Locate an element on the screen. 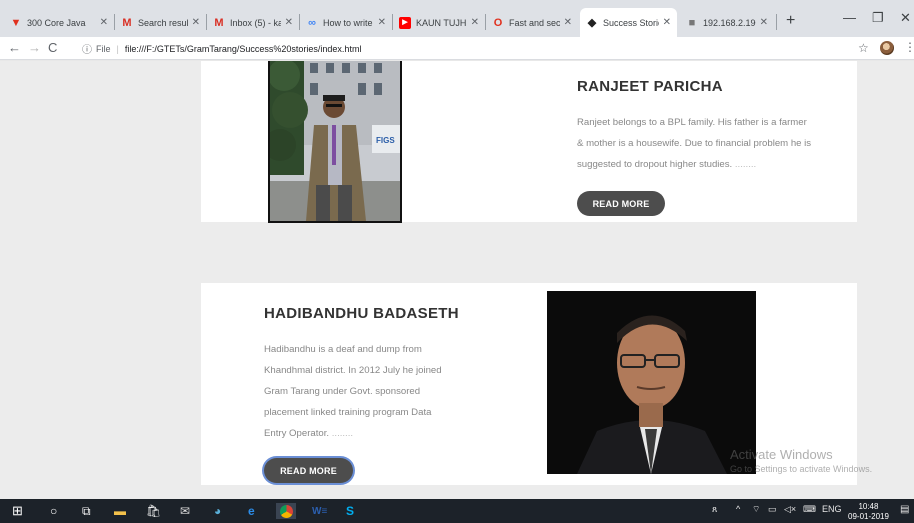 This screenshot has height=523, width=914. menu-kebab-icon: ⋮ is located at coordinates (909, 47).